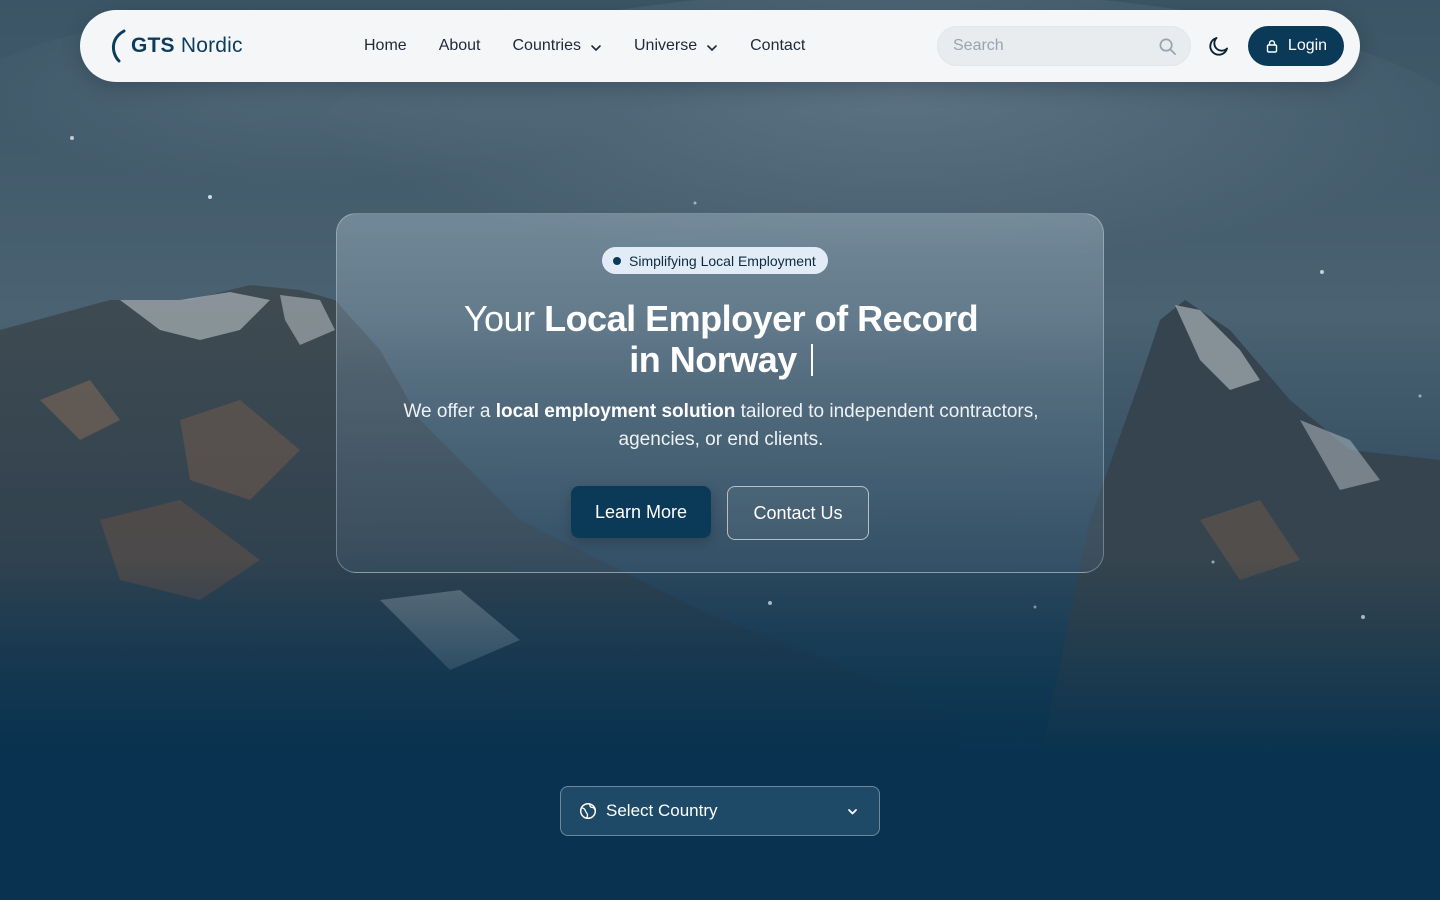  I want to click on select-country-dropdown: Select Country, so click(720, 811).